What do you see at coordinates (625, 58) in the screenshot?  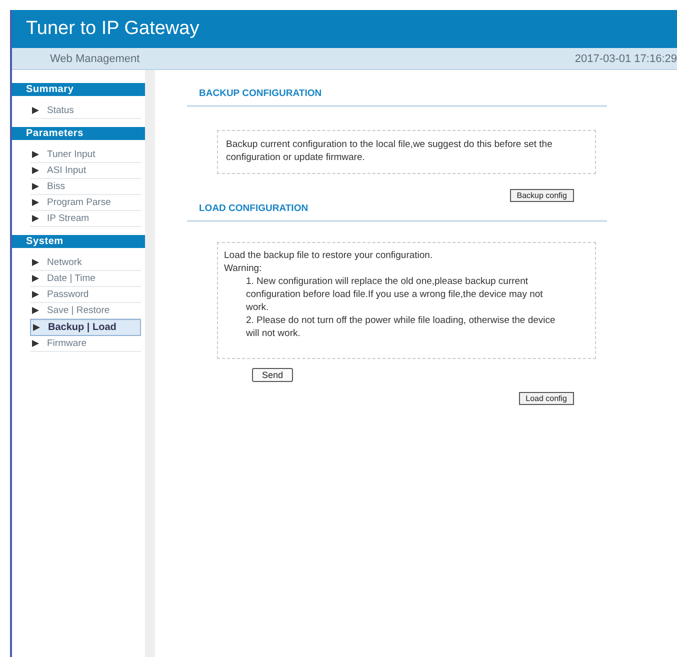 I see `date-time: 2017-03-01 17:16:29` at bounding box center [625, 58].